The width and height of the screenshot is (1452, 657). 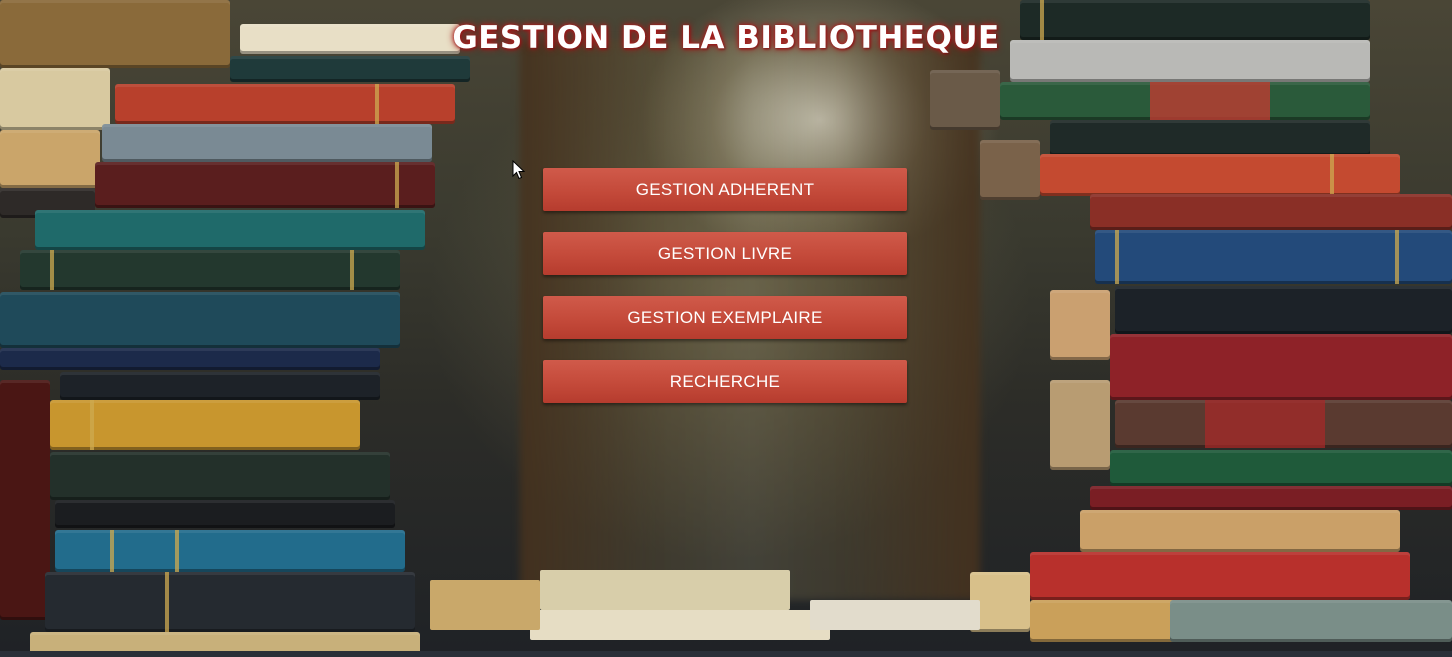 I want to click on page-title: GESTION DE LA BIBLIOTHEQUE, so click(x=726, y=38).